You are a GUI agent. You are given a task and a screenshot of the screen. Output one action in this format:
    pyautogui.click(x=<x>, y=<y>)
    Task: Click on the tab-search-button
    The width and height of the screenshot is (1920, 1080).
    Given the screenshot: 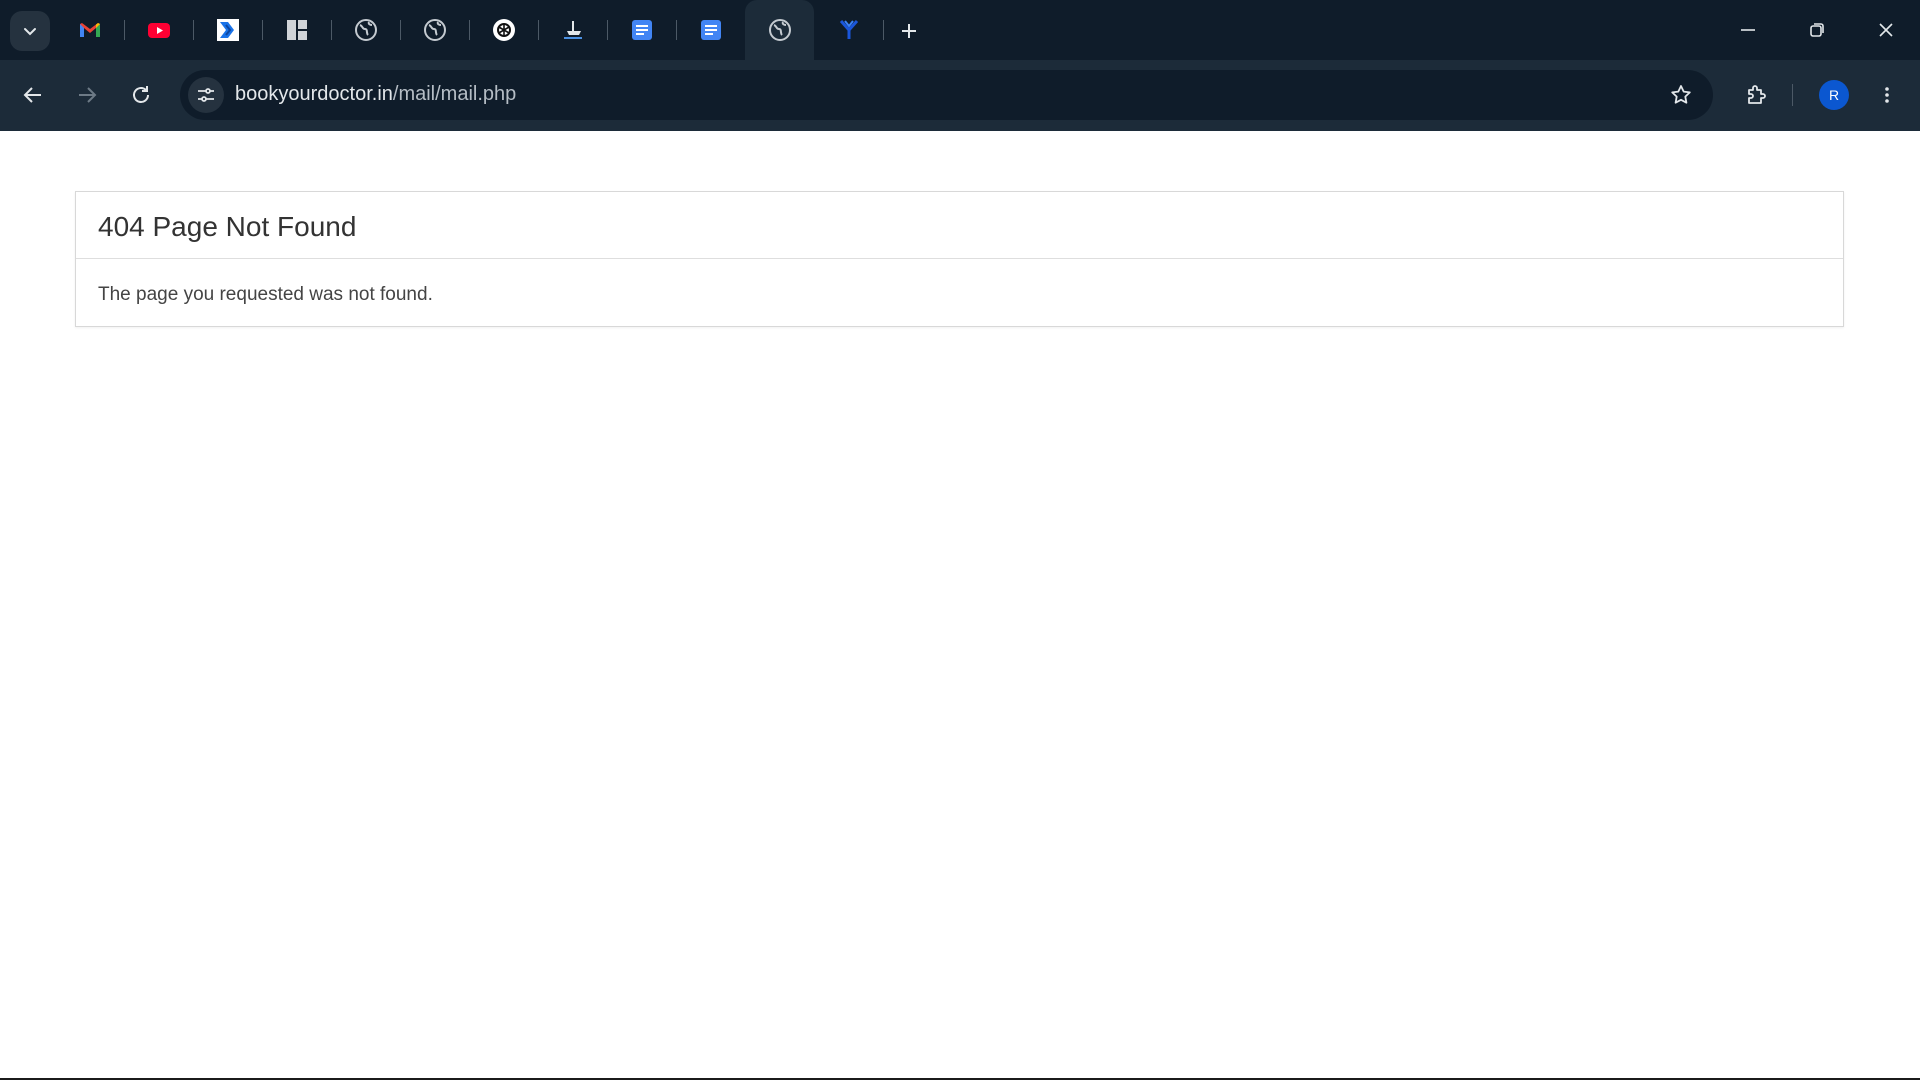 What is the action you would take?
    pyautogui.click(x=30, y=31)
    